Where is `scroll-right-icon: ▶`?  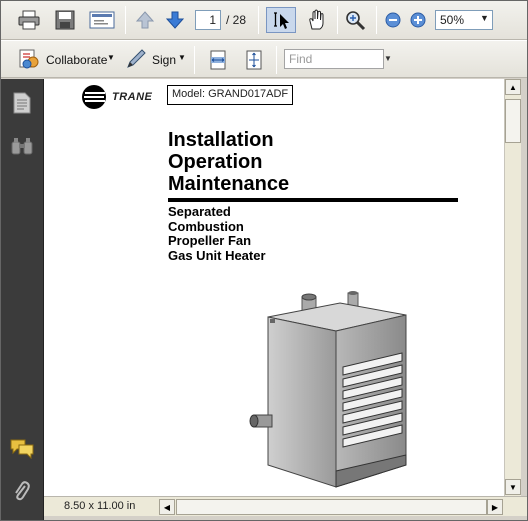 scroll-right-icon: ▶ is located at coordinates (495, 507).